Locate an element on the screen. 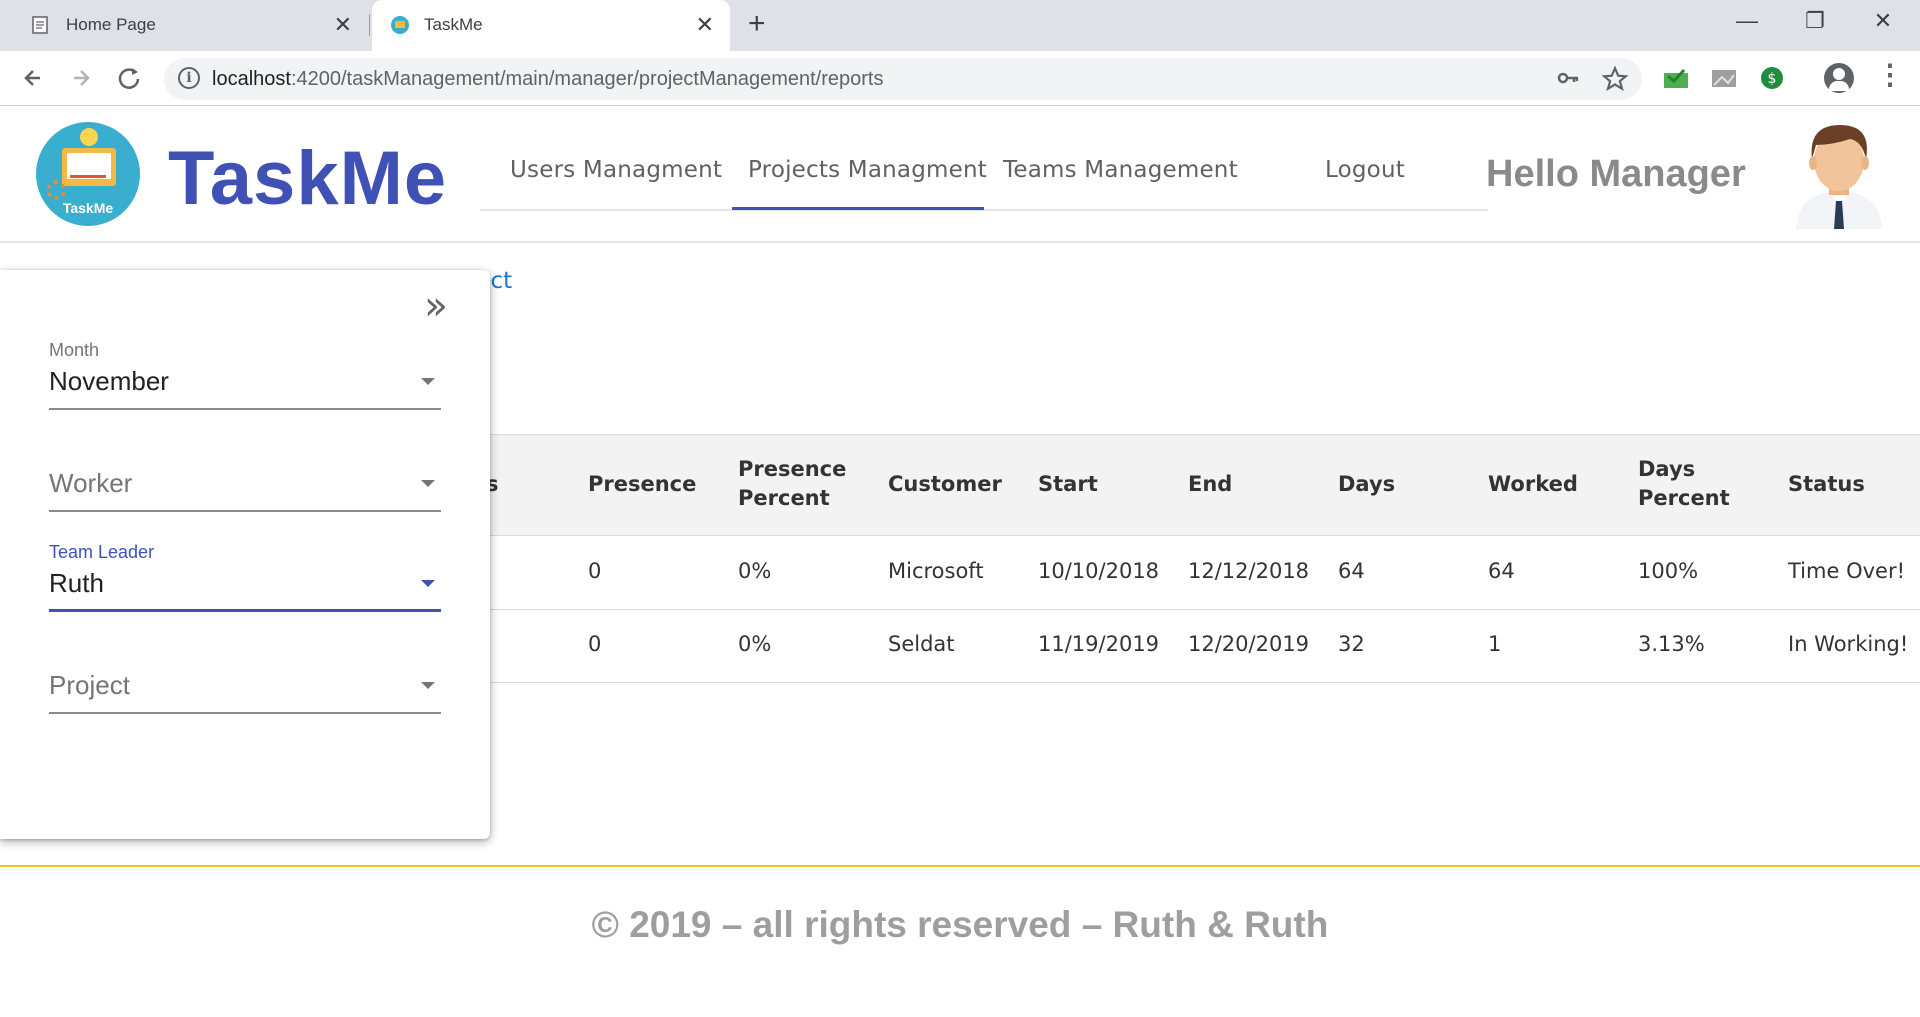  menu-kebab-icon: ⋮ is located at coordinates (1890, 75).